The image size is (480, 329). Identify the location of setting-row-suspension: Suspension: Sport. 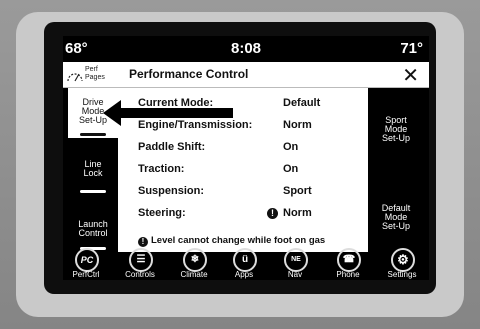
(253, 192).